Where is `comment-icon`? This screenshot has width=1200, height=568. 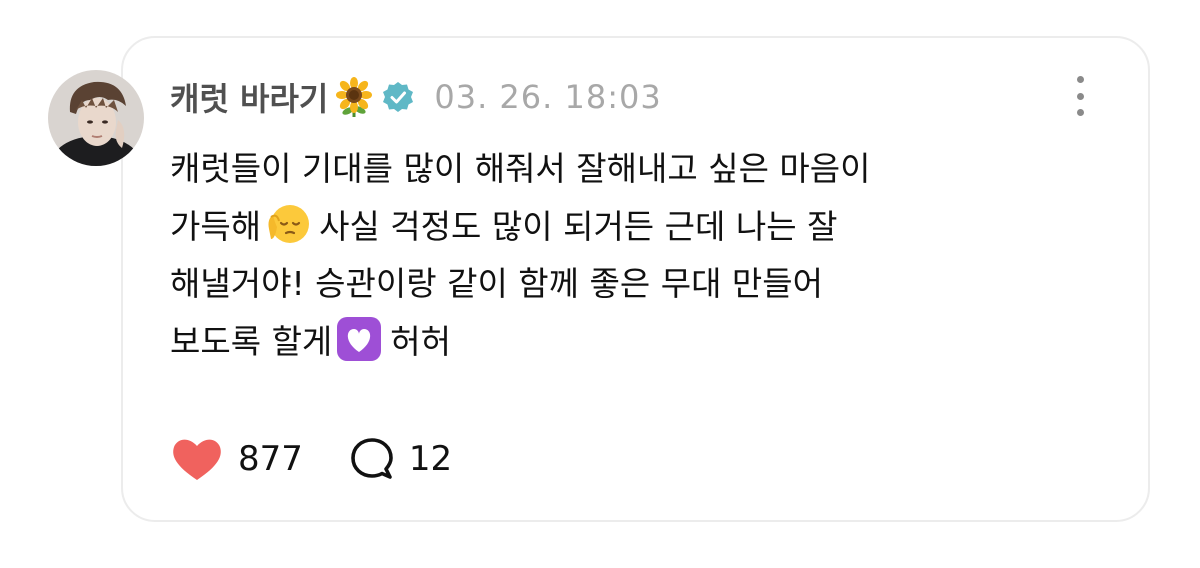
comment-icon is located at coordinates (372, 459).